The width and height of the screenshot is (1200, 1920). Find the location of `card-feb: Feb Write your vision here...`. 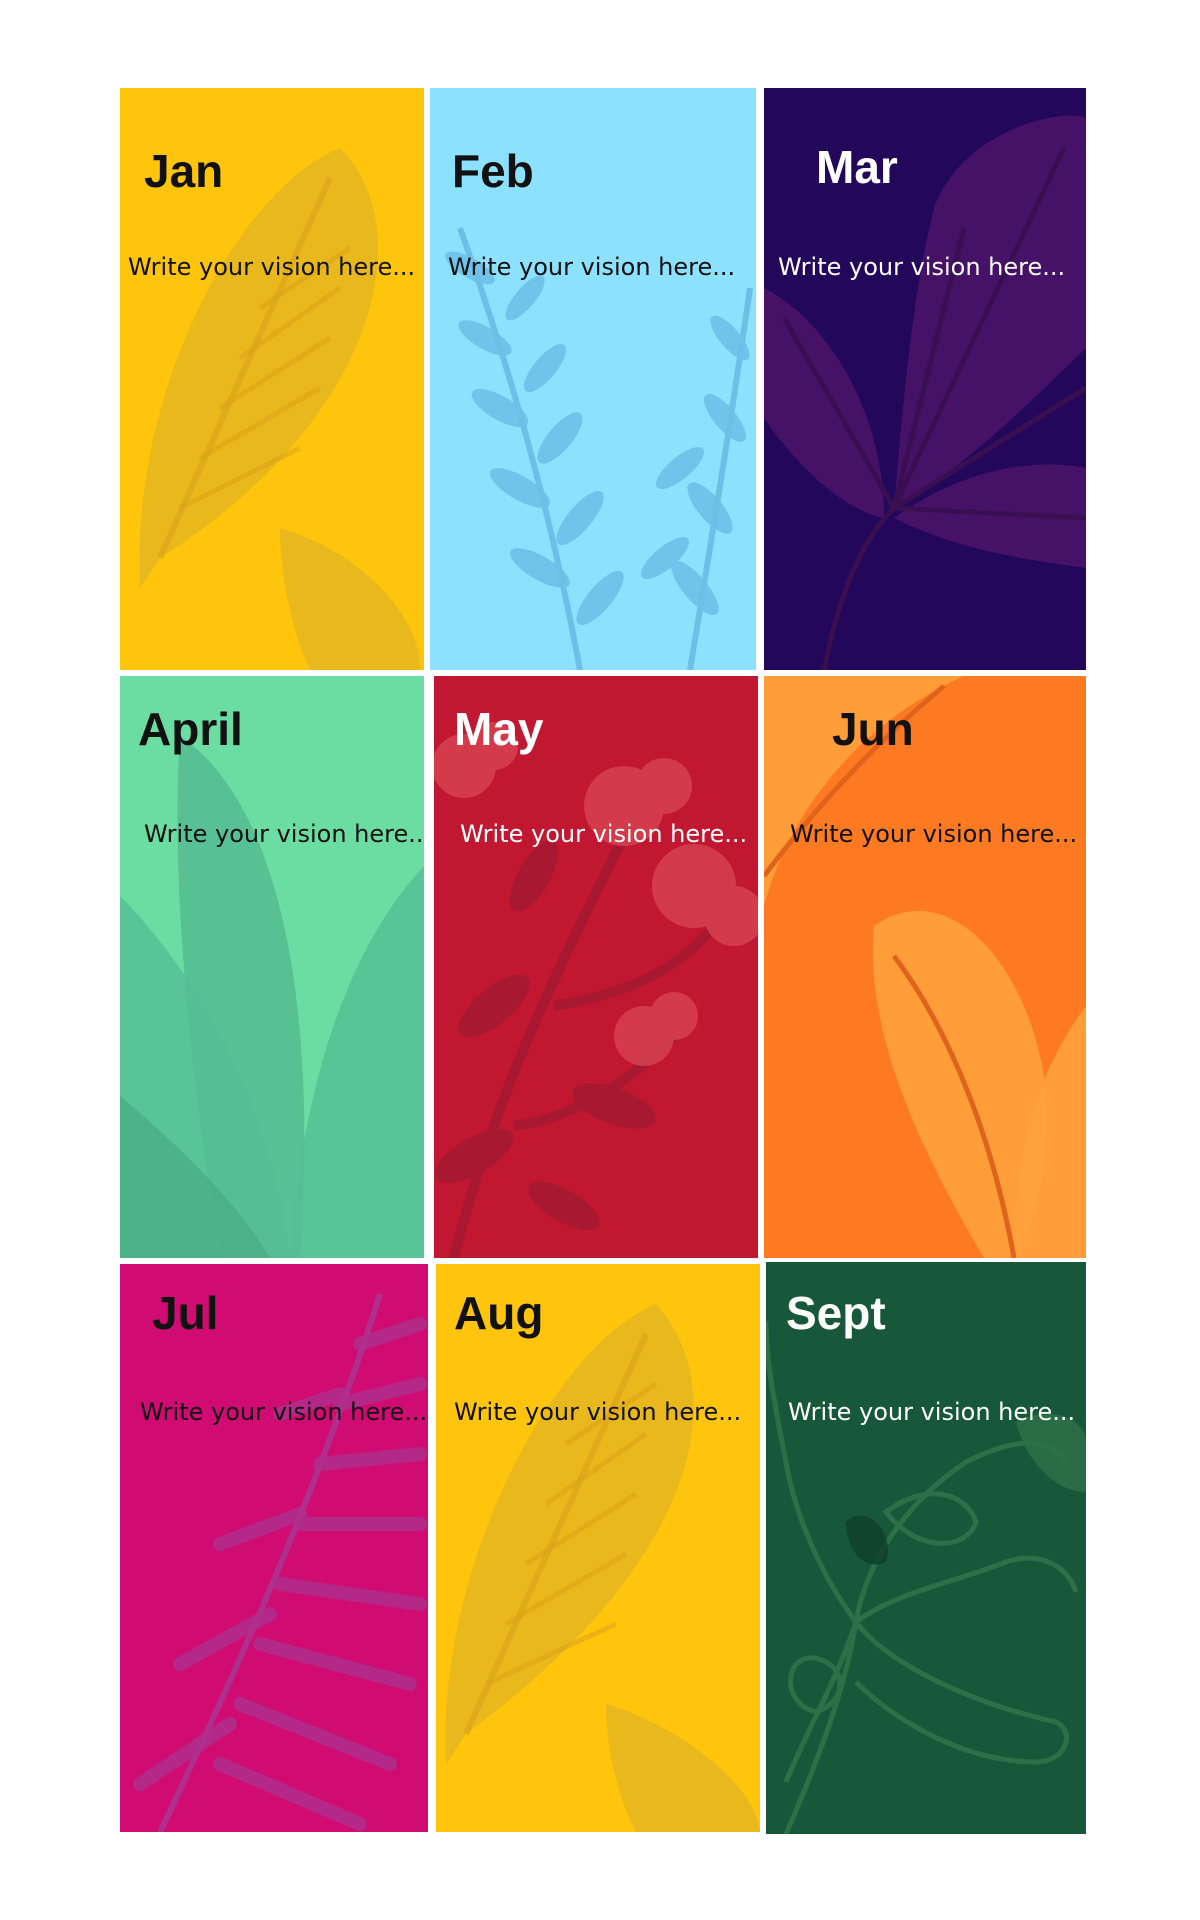

card-feb: Feb Write your vision here... is located at coordinates (593, 379).